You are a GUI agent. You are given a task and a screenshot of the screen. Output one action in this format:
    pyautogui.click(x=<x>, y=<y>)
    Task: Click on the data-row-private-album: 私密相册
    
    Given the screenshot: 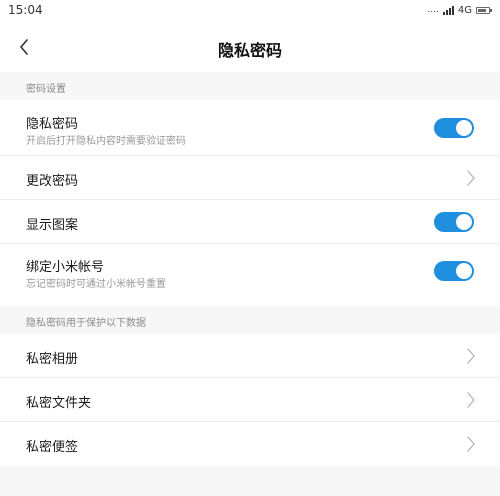 What is the action you would take?
    pyautogui.click(x=250, y=356)
    